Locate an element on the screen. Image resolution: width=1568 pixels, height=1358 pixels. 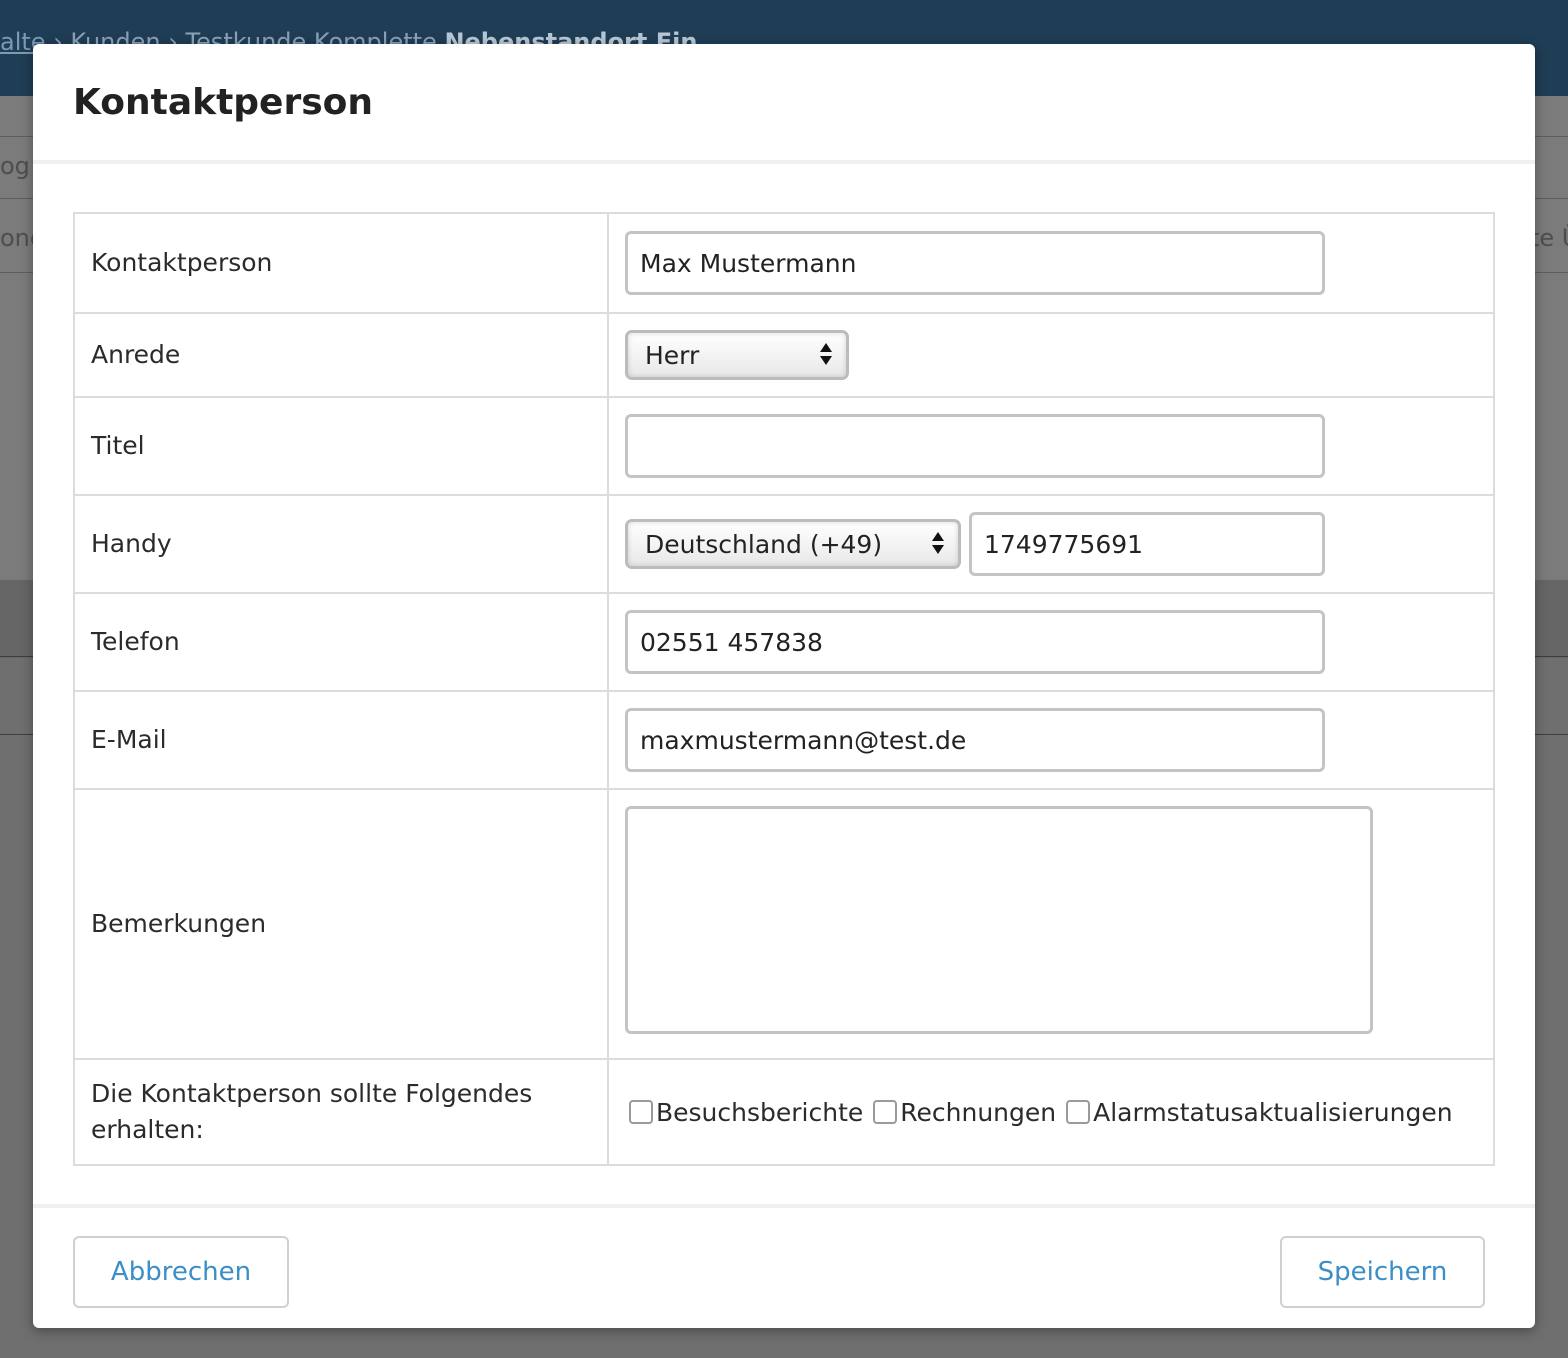
salutation-select: Herr is located at coordinates (737, 355).